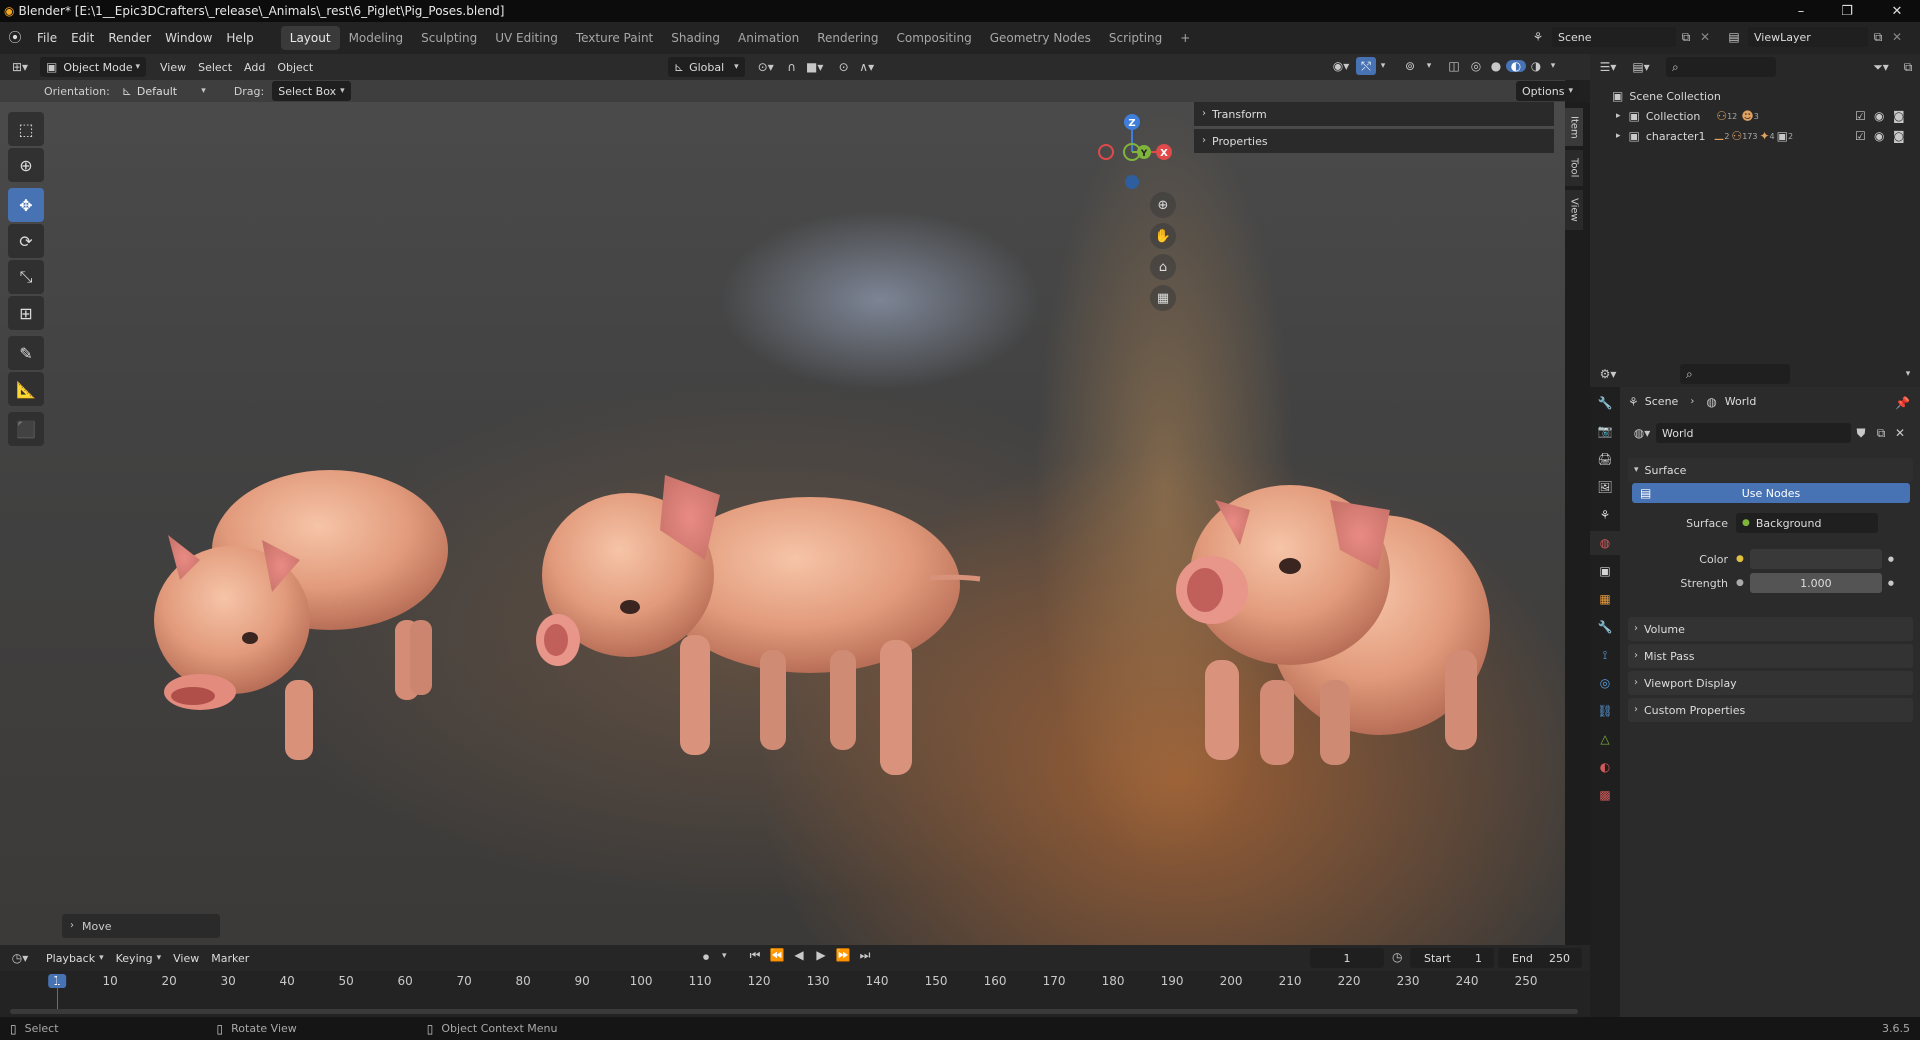  What do you see at coordinates (1755, 116) in the screenshot?
I see `outliner-item-collection: ▸ ▣ Collection ⚇ 12 ☻ 3 ☑ ◉ ◙` at bounding box center [1755, 116].